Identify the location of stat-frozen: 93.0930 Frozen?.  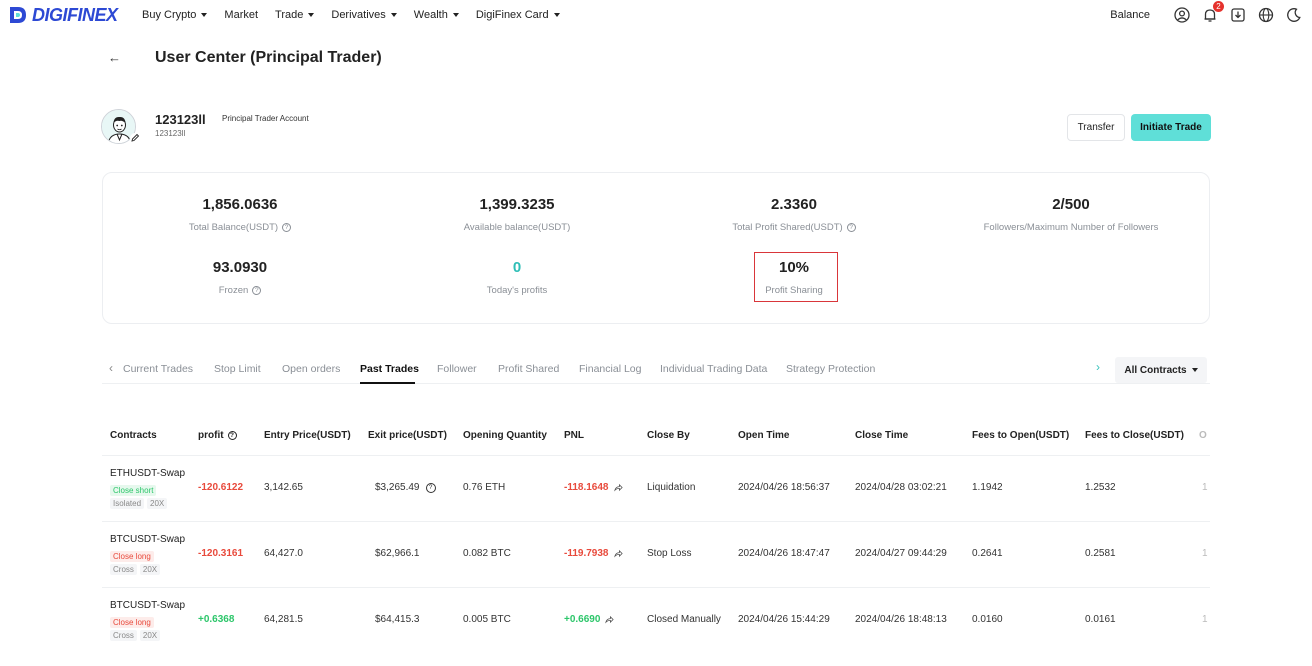
(240, 277).